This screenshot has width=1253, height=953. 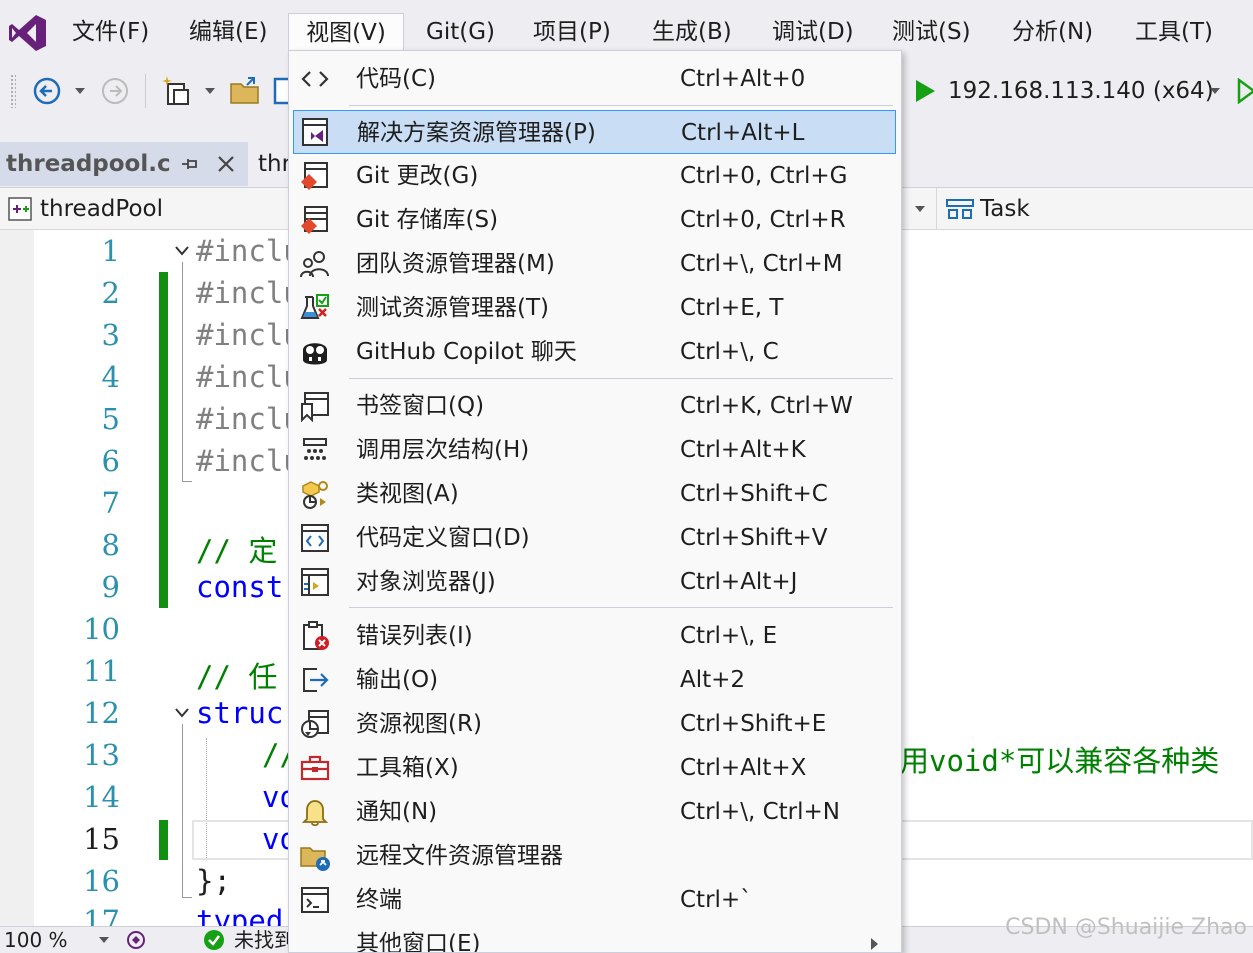 What do you see at coordinates (460, 32) in the screenshot?
I see `menu-git: Git(G)` at bounding box center [460, 32].